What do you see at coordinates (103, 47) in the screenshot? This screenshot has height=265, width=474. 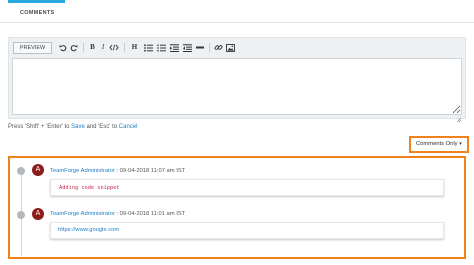 I see `italic-icon: I` at bounding box center [103, 47].